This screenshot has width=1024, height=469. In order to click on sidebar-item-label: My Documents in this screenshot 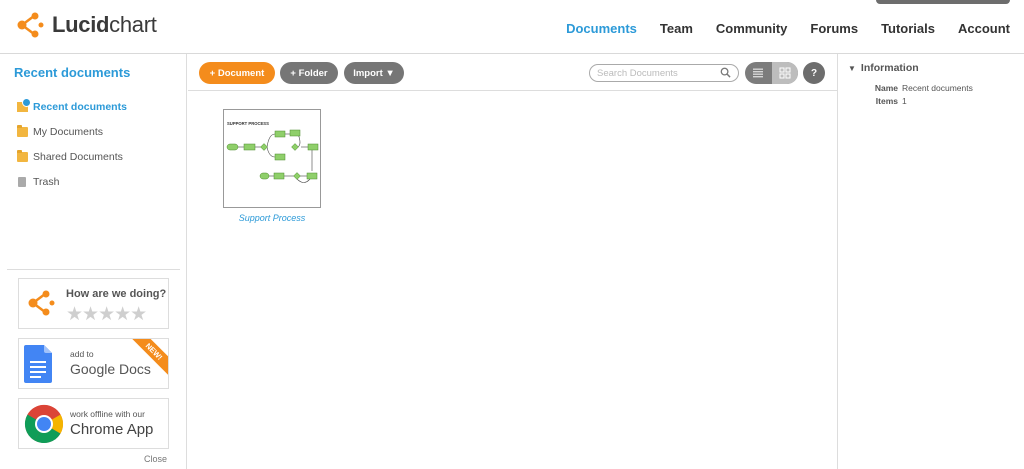, I will do `click(68, 131)`.